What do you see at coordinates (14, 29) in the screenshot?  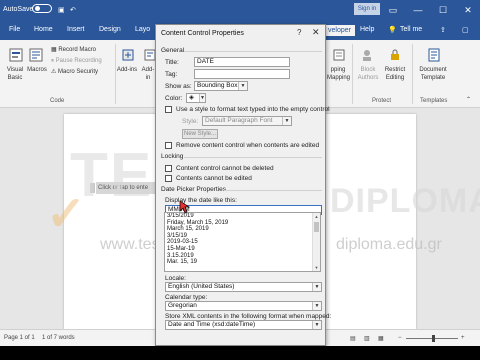 I see `tab-file: File` at bounding box center [14, 29].